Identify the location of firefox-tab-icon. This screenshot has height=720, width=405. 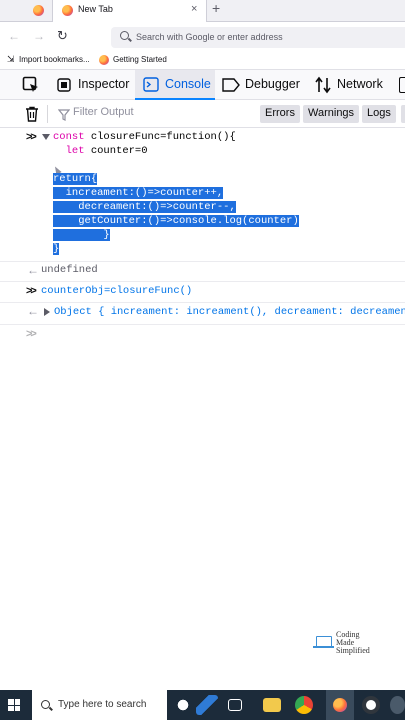
(67, 10).